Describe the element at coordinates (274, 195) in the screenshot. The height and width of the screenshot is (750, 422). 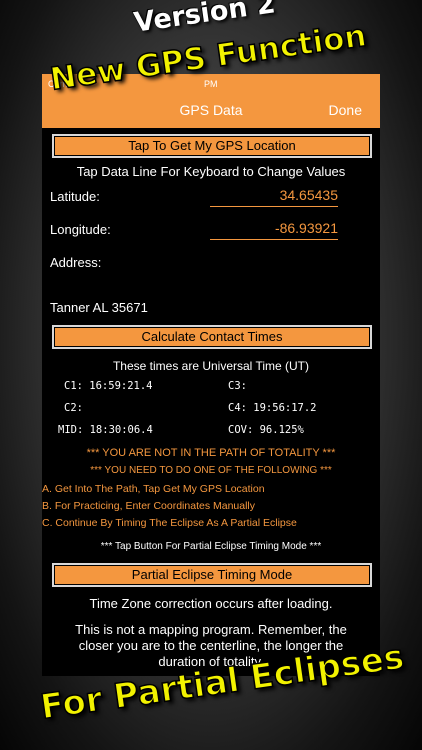
I see `latitude-field: 34.65435` at that location.